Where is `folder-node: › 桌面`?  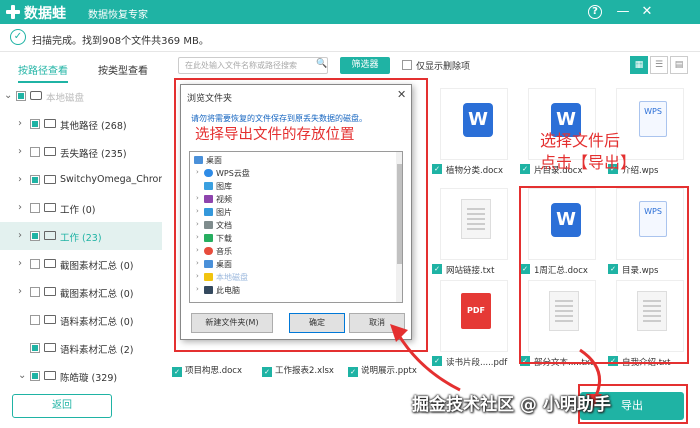
folder-node: › 桌面 is located at coordinates (290, 264).